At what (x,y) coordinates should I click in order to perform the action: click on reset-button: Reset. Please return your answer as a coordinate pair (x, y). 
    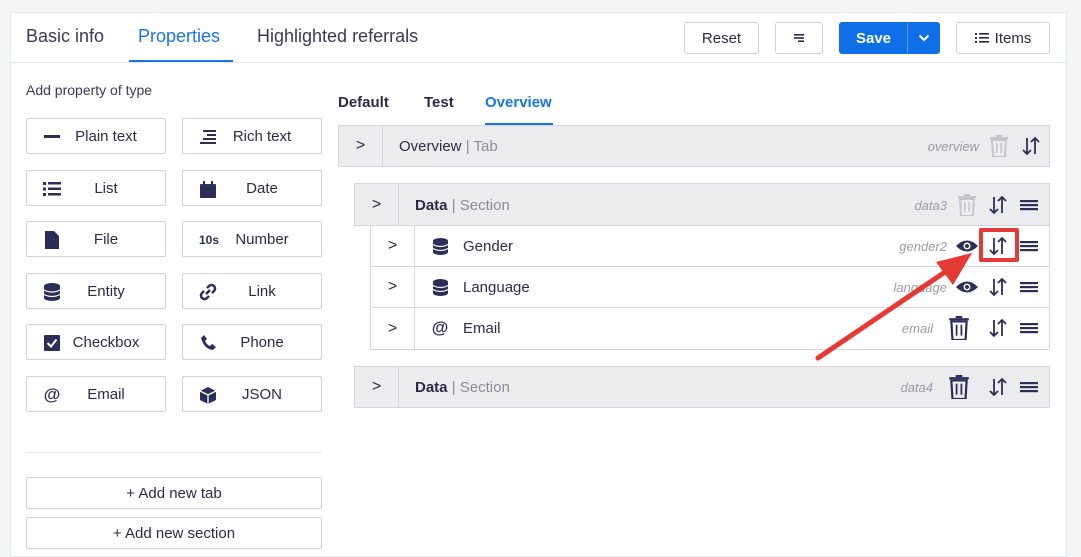
    Looking at the image, I should click on (721, 38).